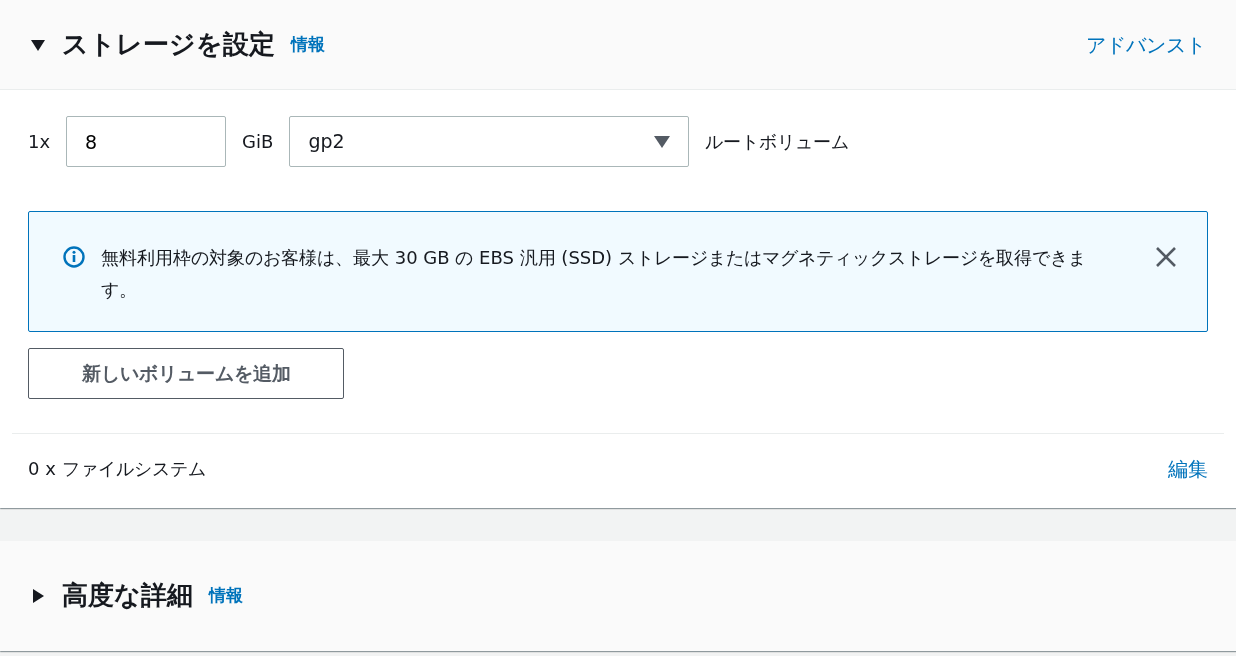 This screenshot has height=656, width=1236. What do you see at coordinates (1146, 44) in the screenshot?
I see `advanced-link: アドバンスト` at bounding box center [1146, 44].